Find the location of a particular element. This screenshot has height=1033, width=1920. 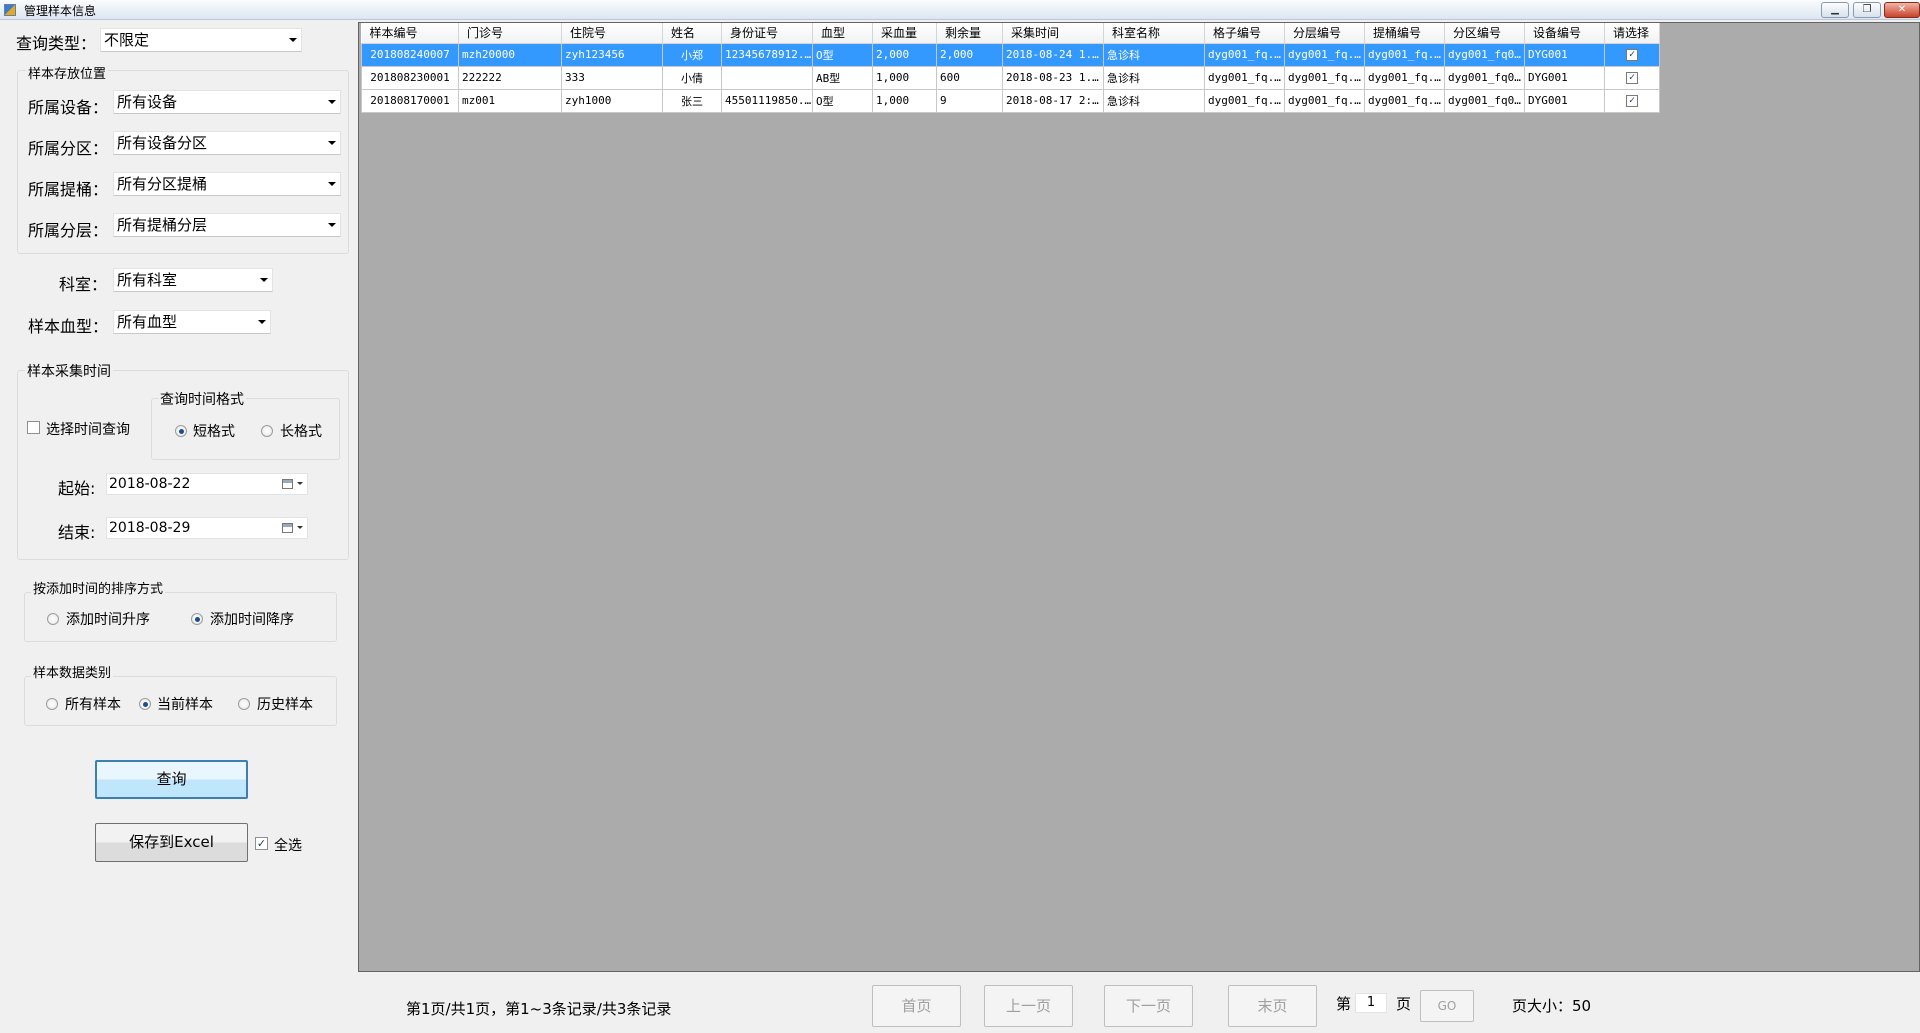

table-cell: 222222 is located at coordinates (510, 77).